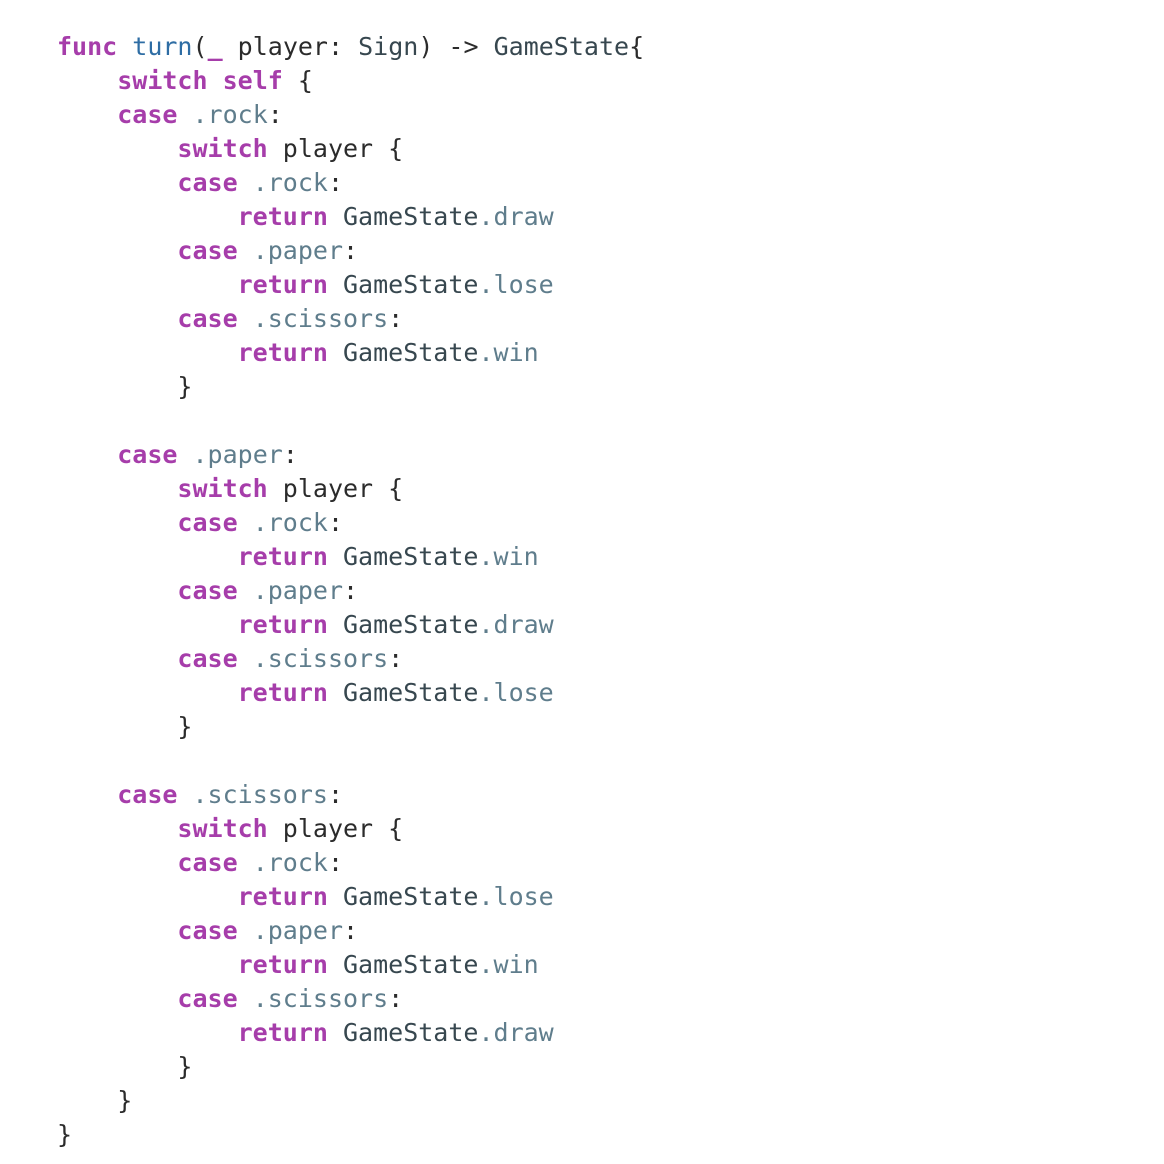  What do you see at coordinates (582, 965) in the screenshot?
I see `code-line: return GameState.win` at bounding box center [582, 965].